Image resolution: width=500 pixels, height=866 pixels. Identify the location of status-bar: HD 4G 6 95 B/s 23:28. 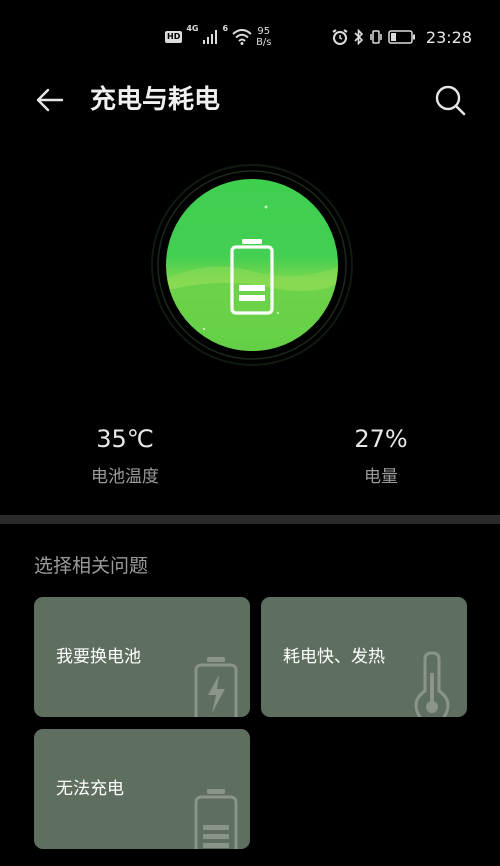
(250, 36).